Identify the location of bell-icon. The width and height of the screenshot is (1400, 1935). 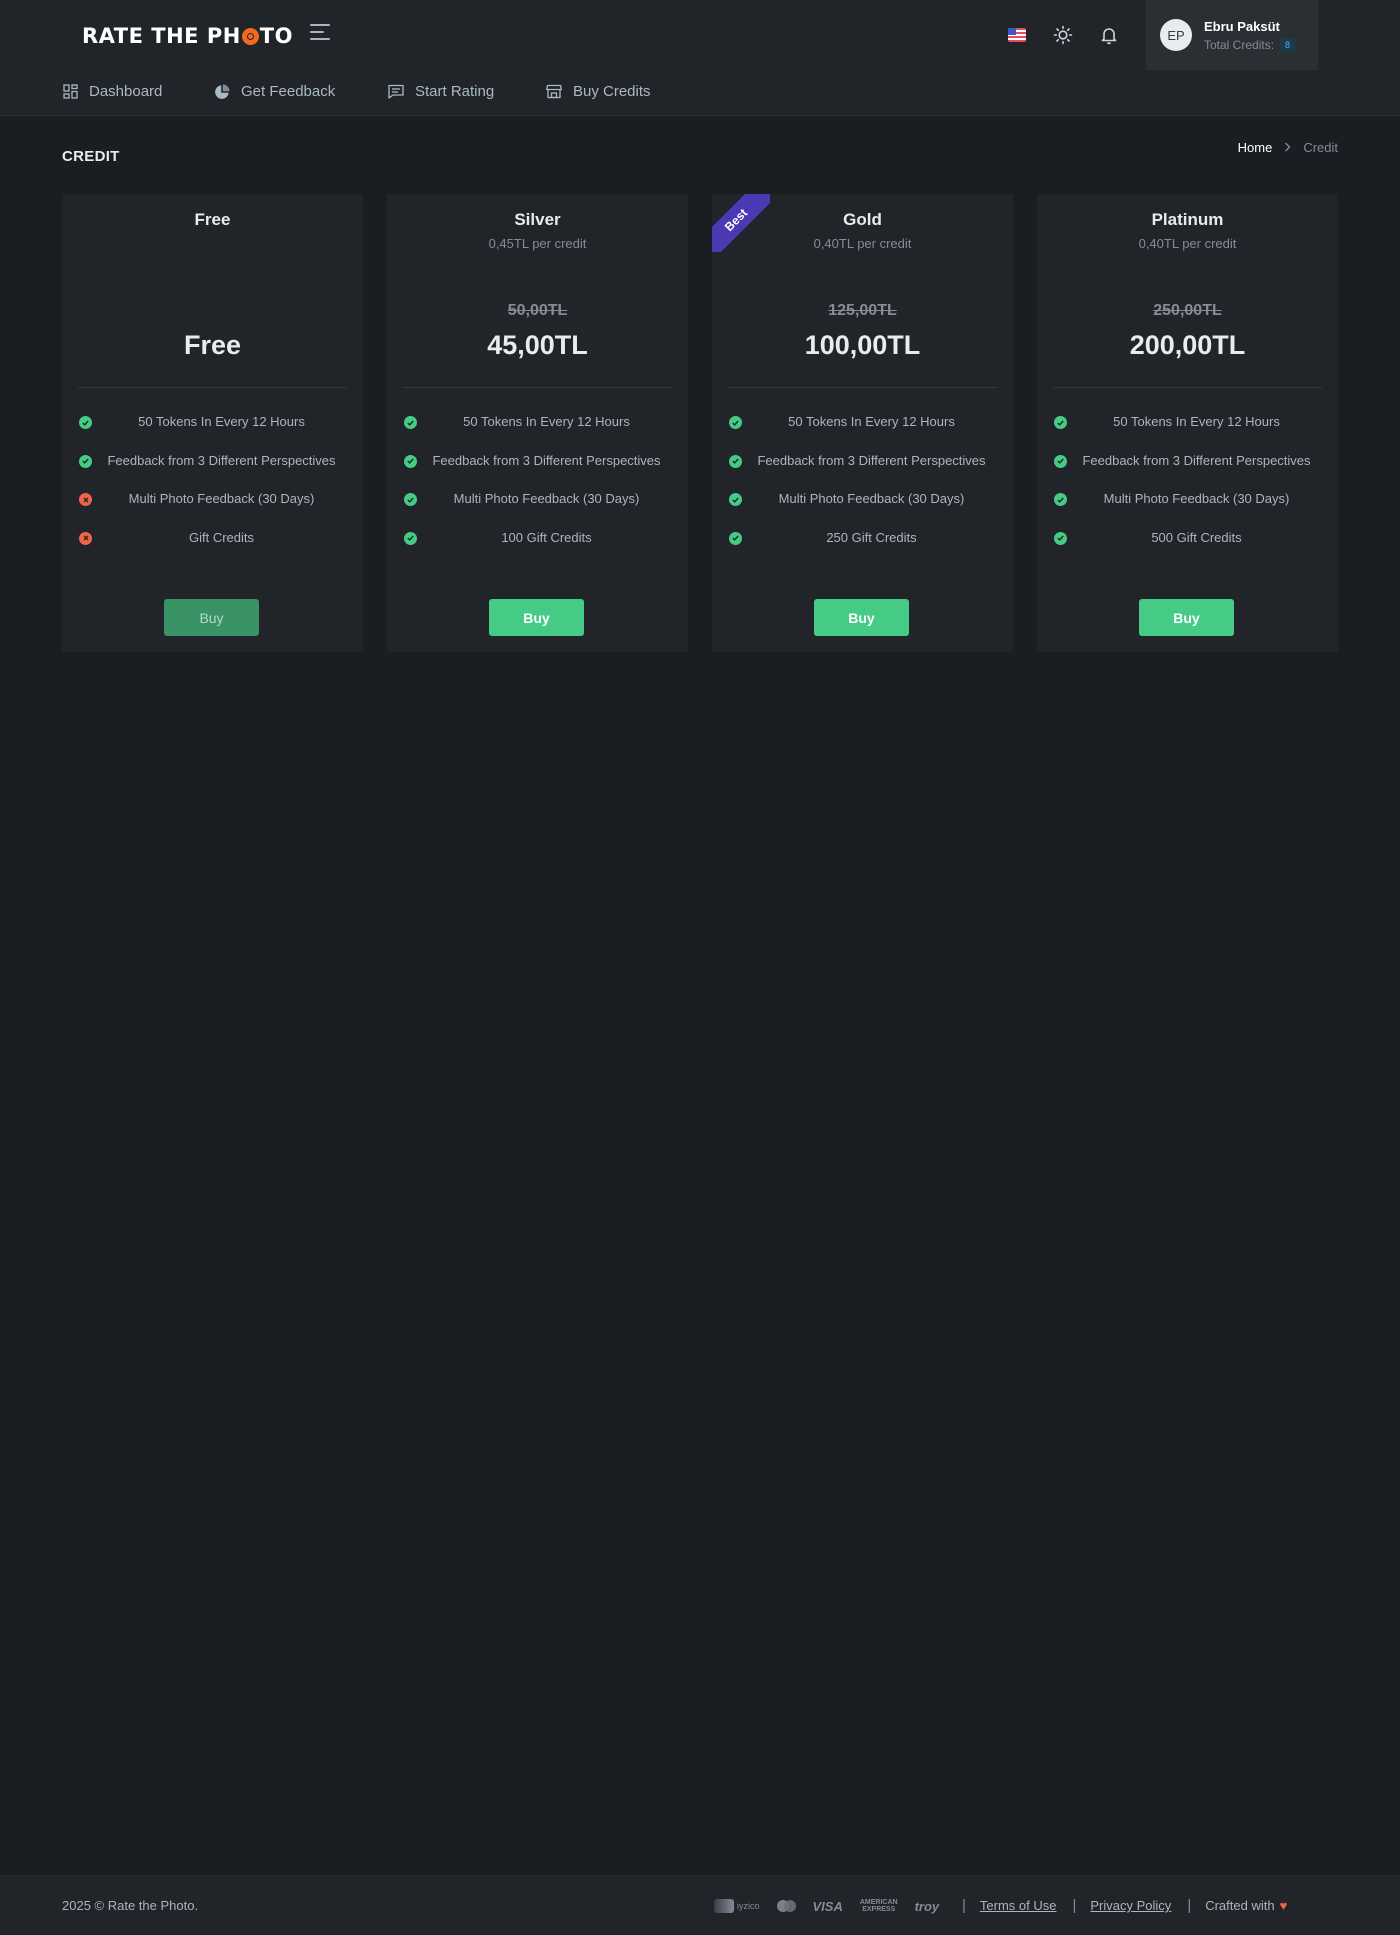
(1109, 35).